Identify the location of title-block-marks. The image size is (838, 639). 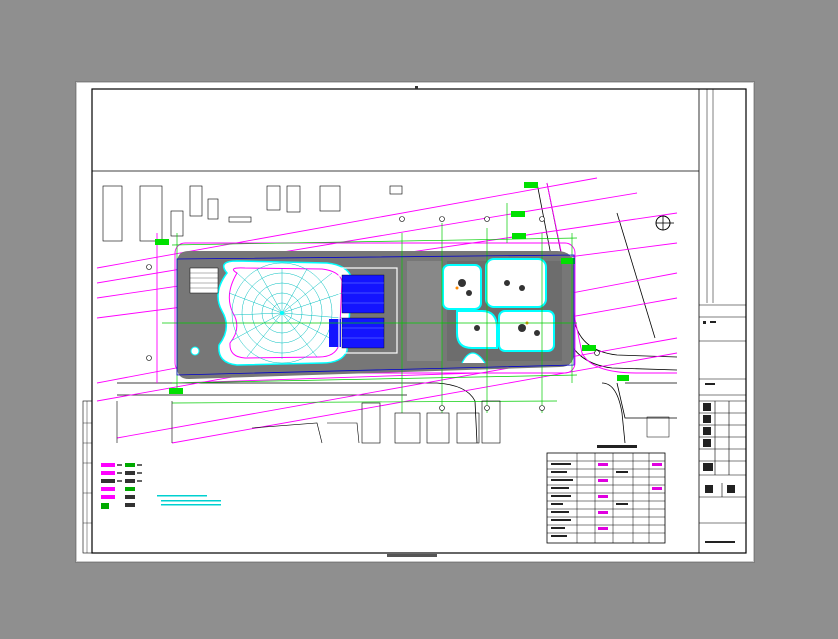
(719, 432).